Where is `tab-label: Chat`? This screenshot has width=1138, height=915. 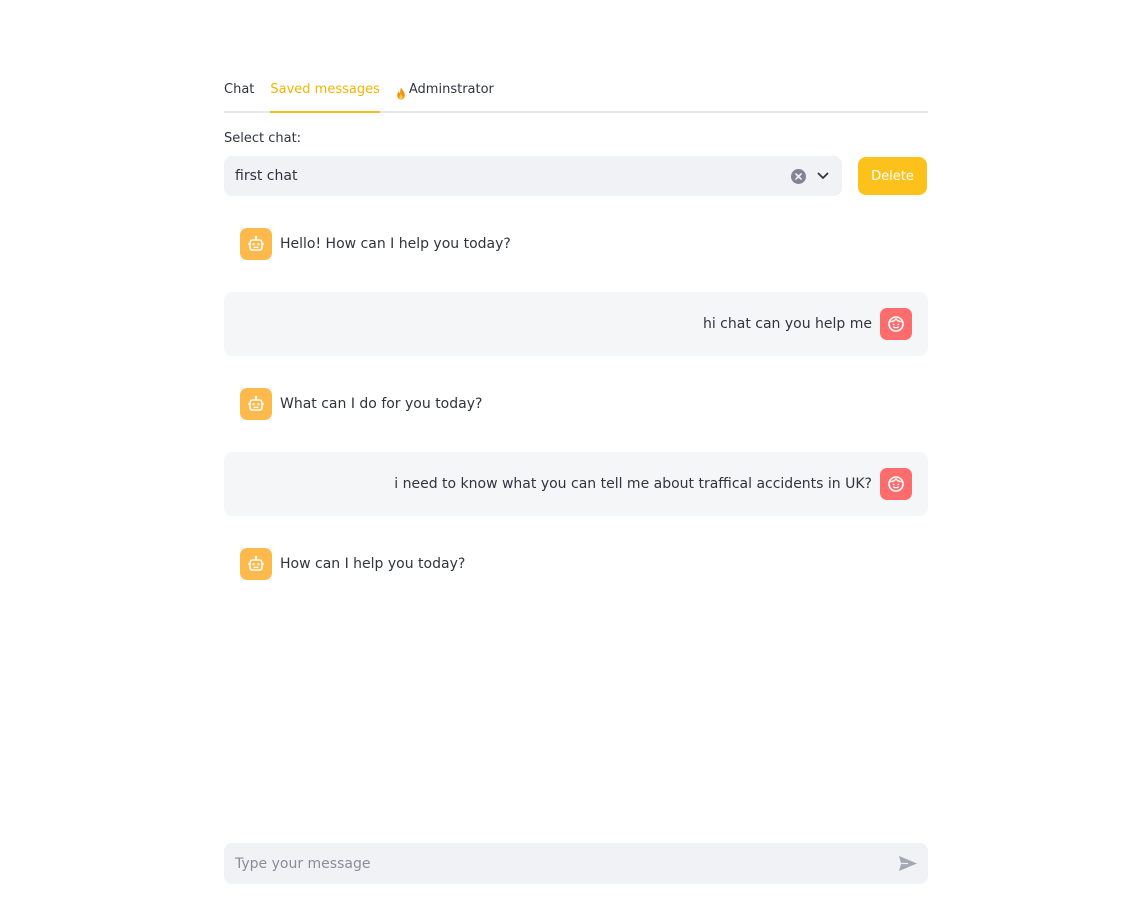
tab-label: Chat is located at coordinates (239, 89).